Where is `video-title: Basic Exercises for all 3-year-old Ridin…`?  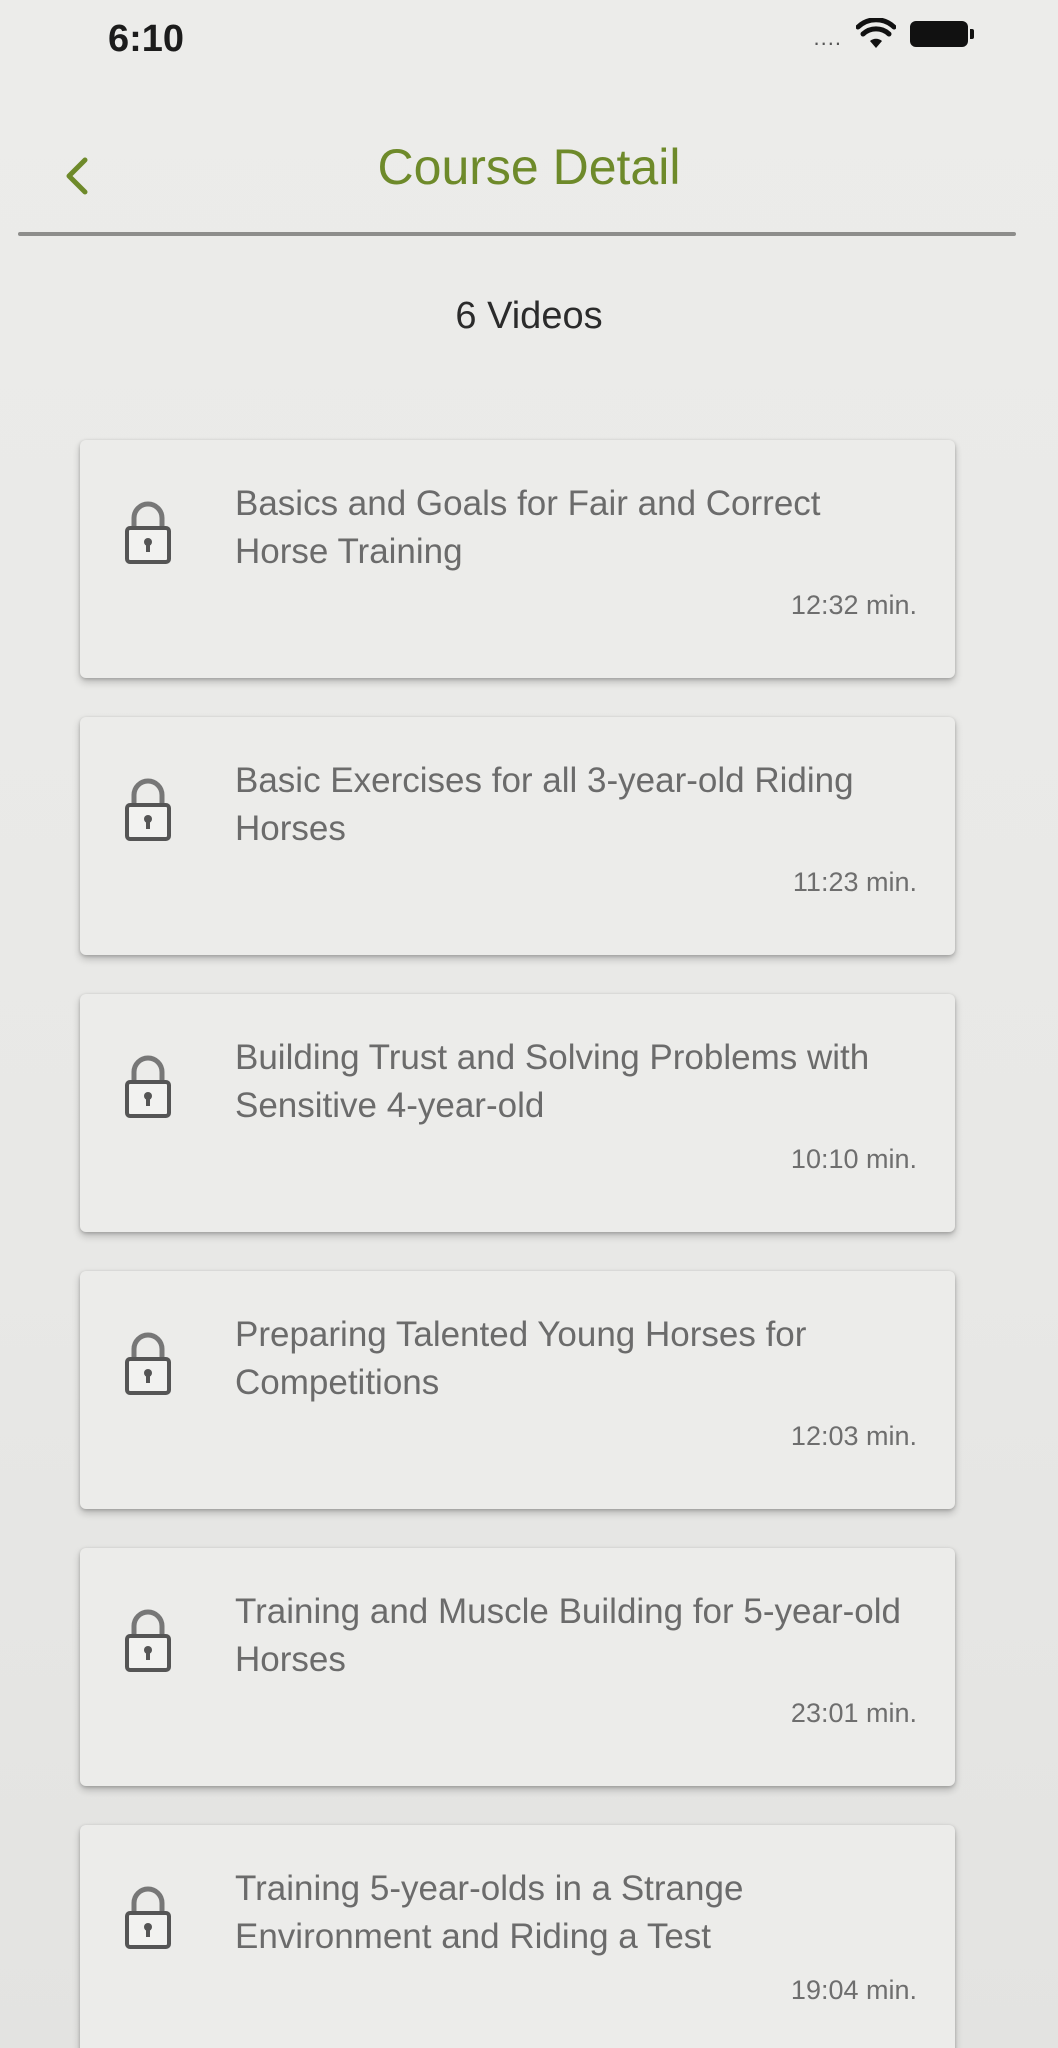 video-title: Basic Exercises for all 3-year-old Ridin… is located at coordinates (544, 804).